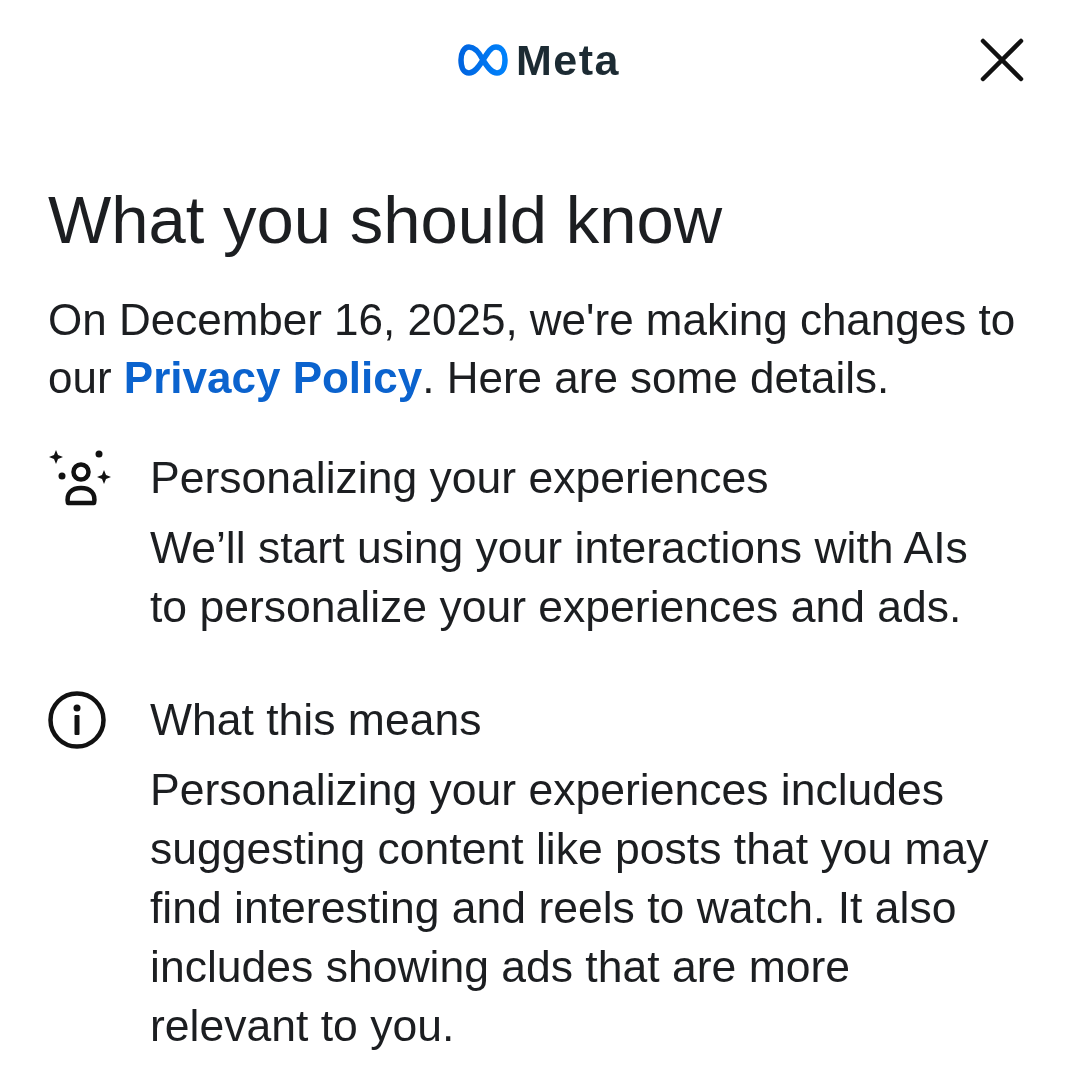 The height and width of the screenshot is (1085, 1080). I want to click on close-button, so click(1002, 60).